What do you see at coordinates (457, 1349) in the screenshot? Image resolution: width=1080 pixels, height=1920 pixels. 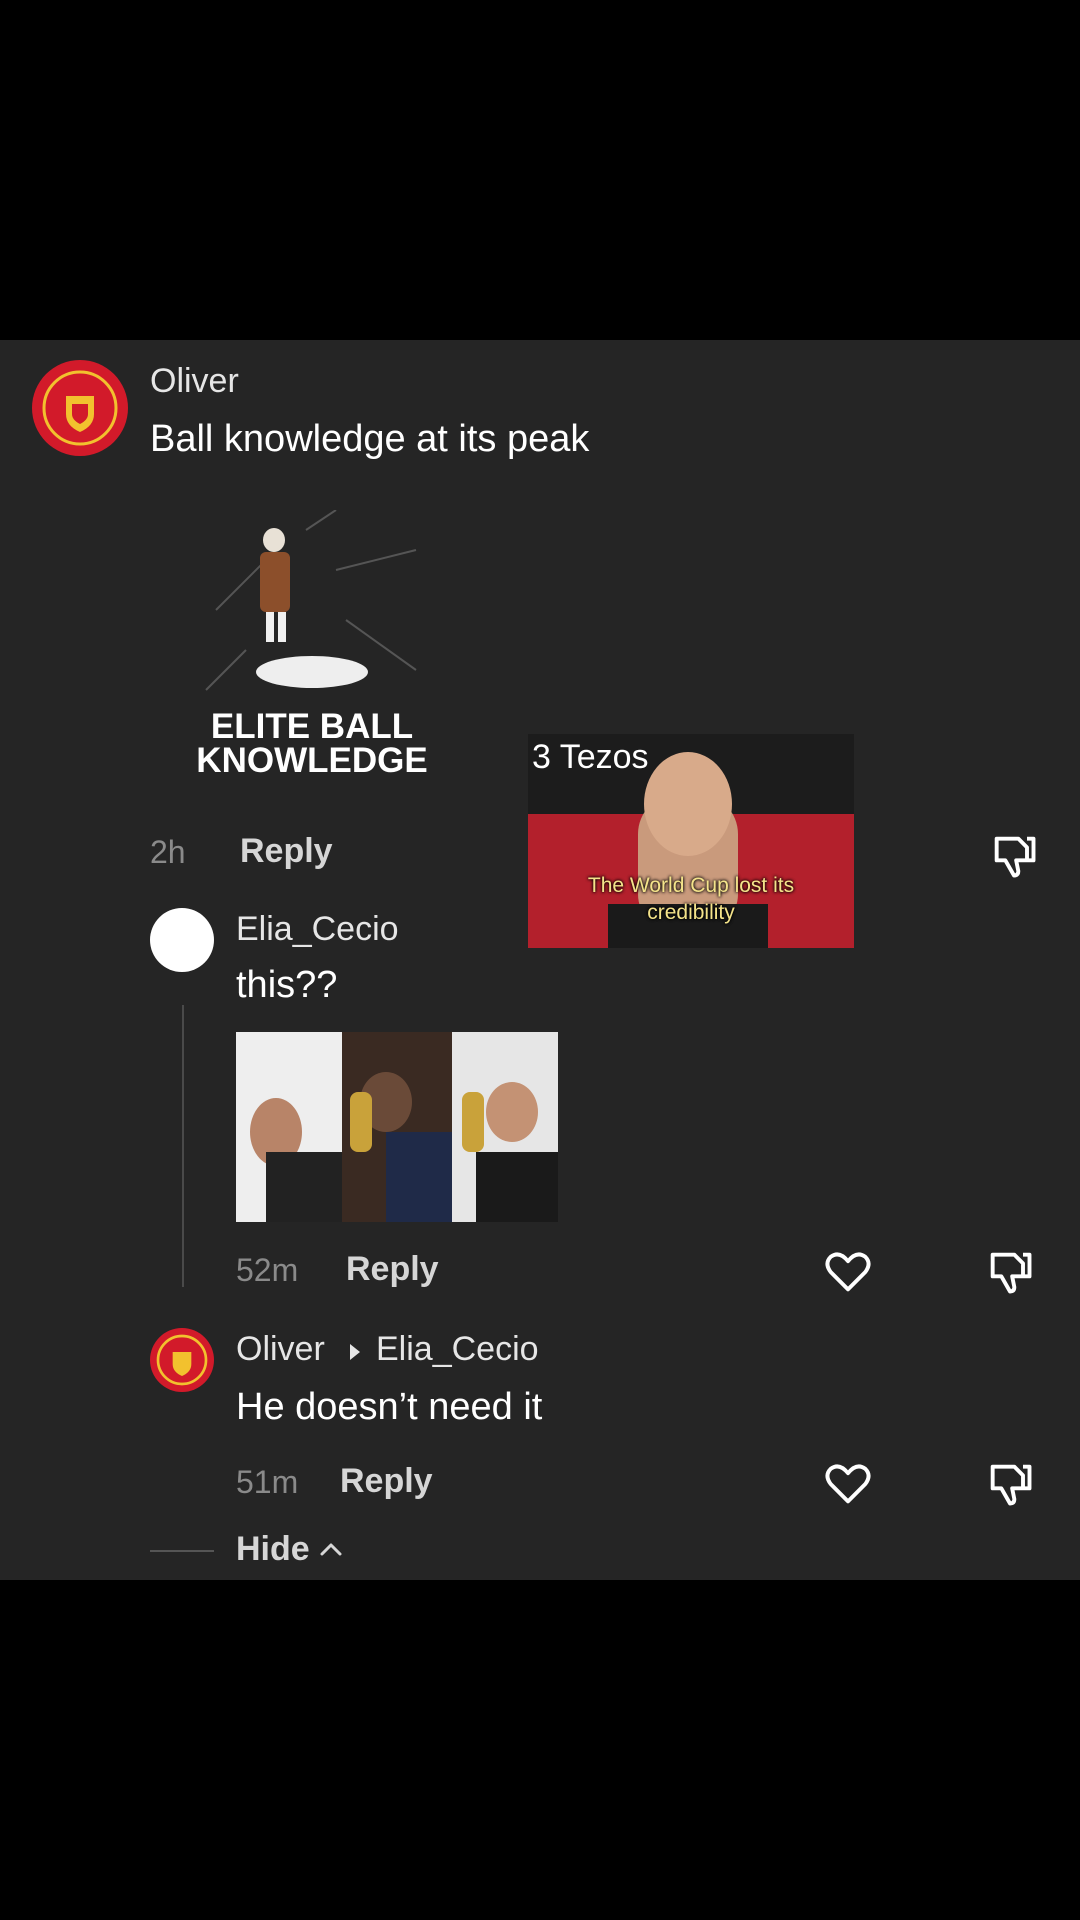 I see `reply-to-username: Elia_Cecio` at bounding box center [457, 1349].